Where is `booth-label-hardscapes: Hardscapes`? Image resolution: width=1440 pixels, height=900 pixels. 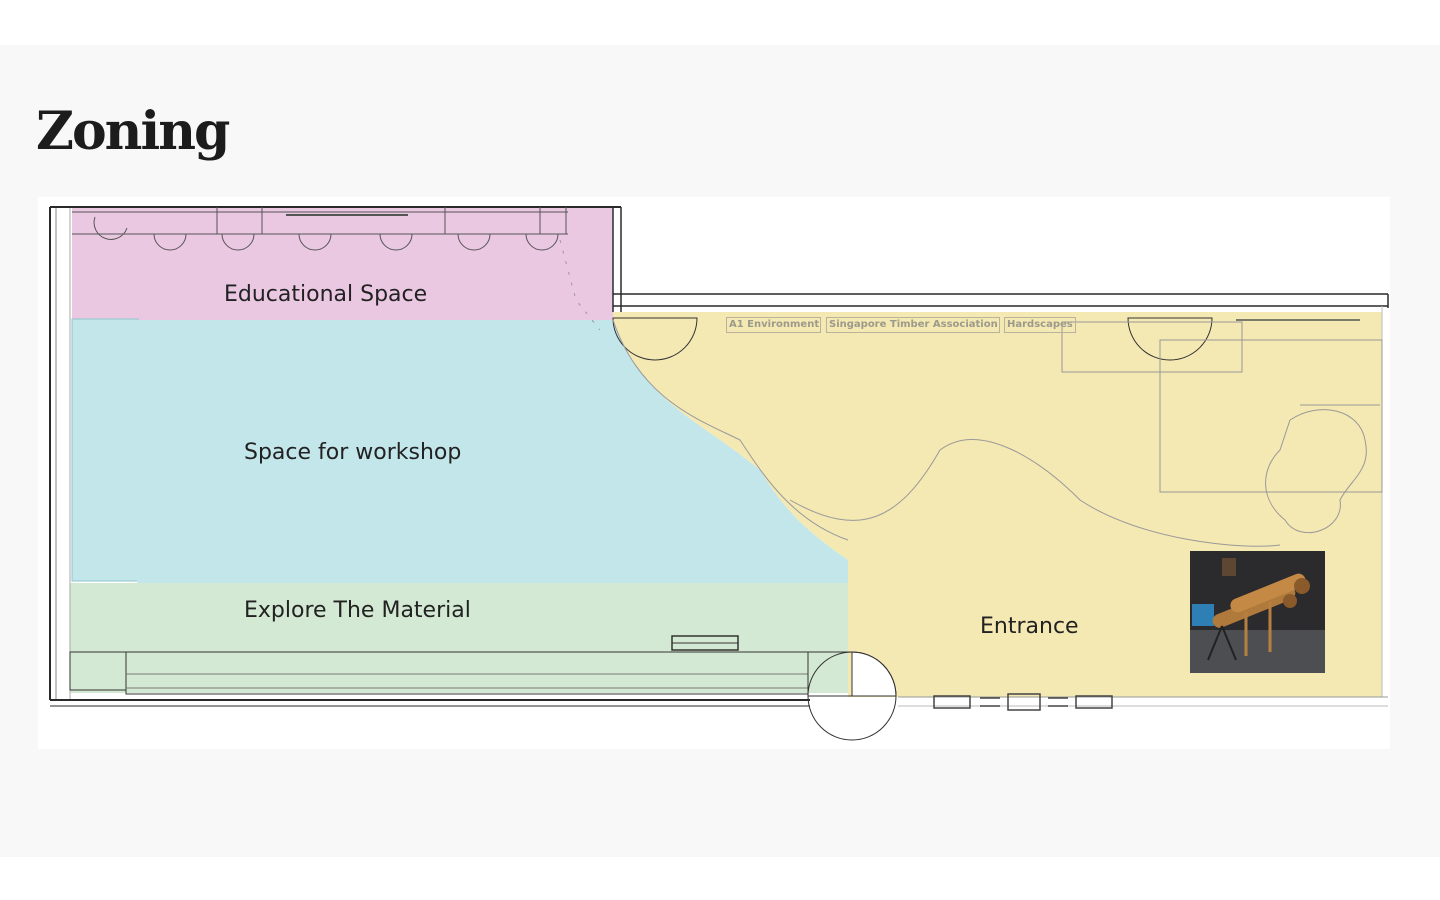
booth-label-hardscapes: Hardscapes is located at coordinates (1040, 325).